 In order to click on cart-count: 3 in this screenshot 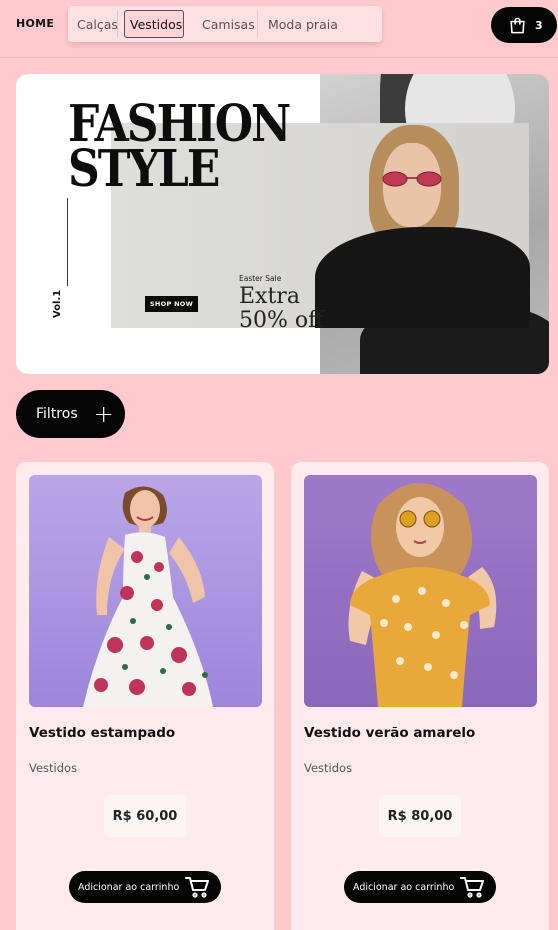, I will do `click(539, 25)`.